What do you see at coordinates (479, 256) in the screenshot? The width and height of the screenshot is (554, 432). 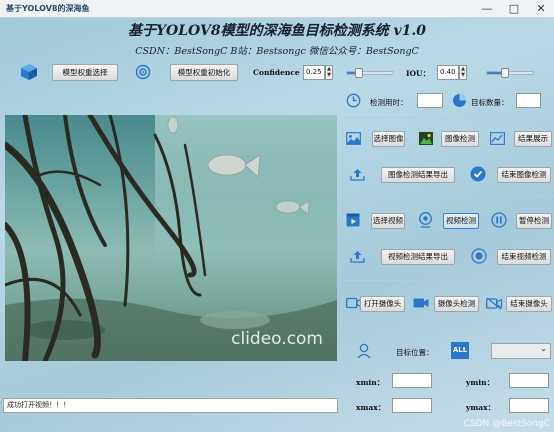 I see `stop-circle-icon` at bounding box center [479, 256].